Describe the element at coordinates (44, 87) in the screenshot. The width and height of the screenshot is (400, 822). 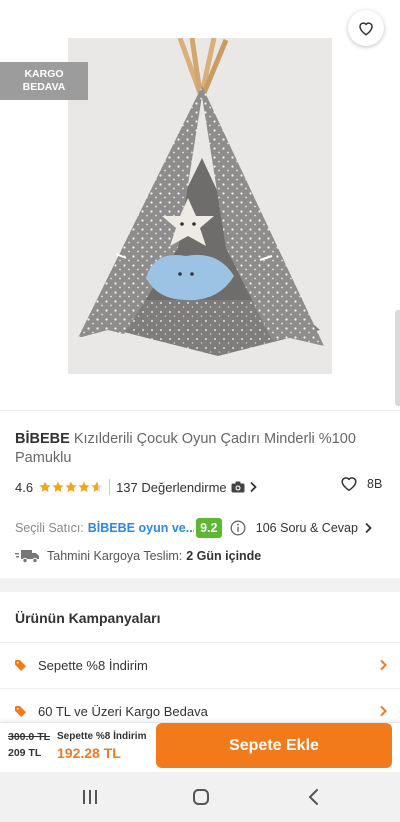
I see `badge-line-2: BEDAVA` at that location.